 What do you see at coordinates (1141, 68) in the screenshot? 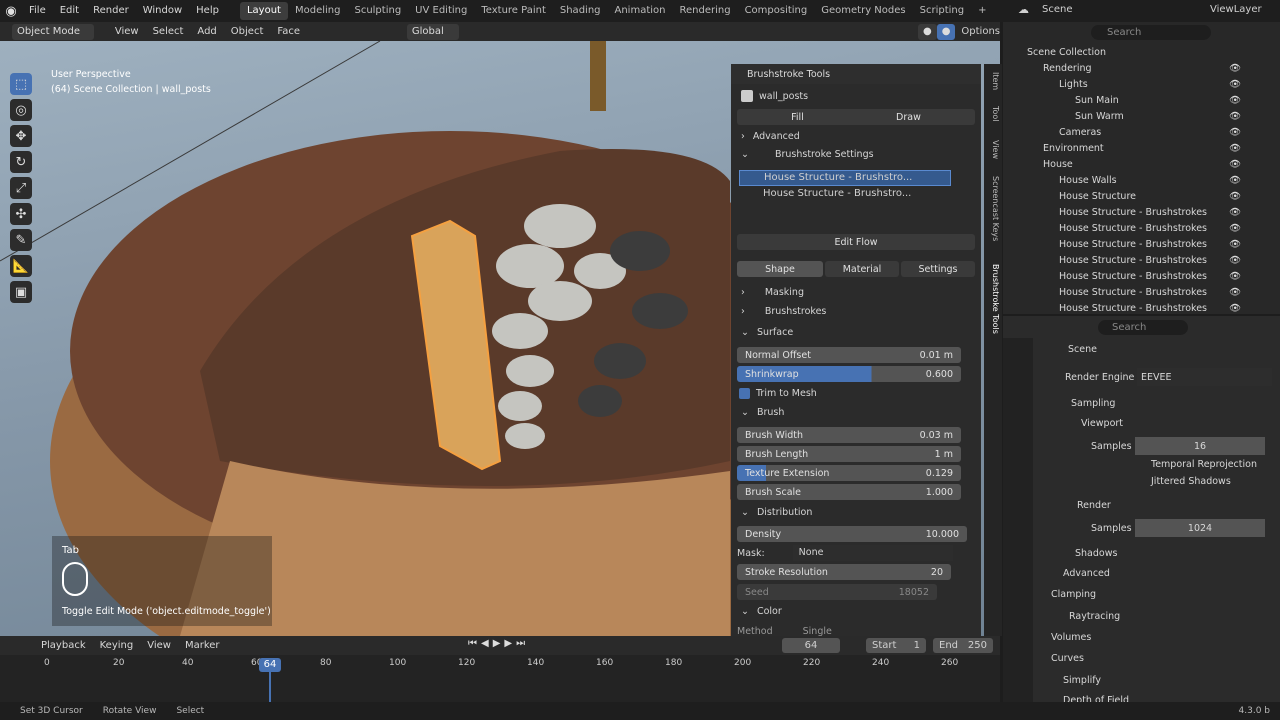
I see `outliner-row: Rendering 👁` at bounding box center [1141, 68].